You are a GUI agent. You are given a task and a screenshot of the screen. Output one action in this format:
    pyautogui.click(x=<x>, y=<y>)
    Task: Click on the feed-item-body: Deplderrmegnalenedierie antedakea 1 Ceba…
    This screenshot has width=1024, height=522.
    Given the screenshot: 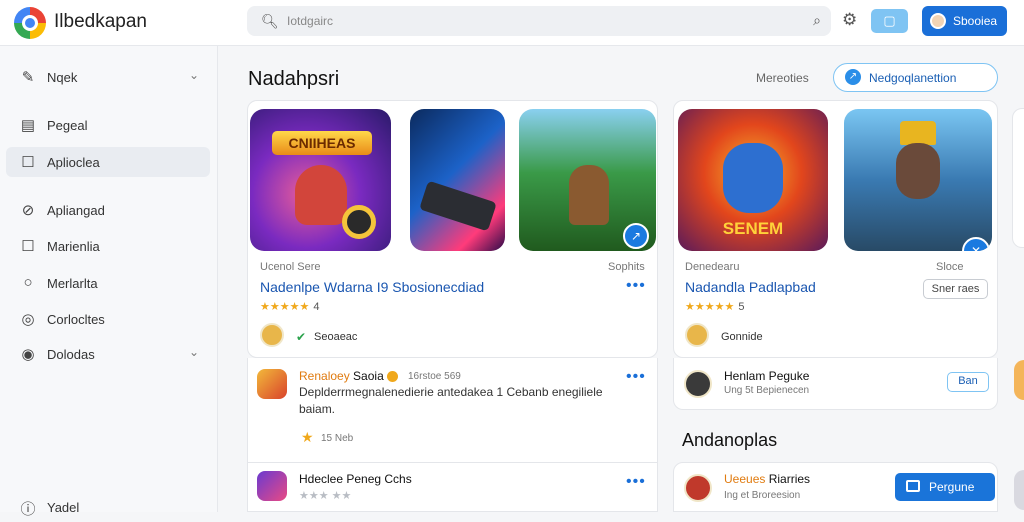 What is the action you would take?
    pyautogui.click(x=451, y=400)
    